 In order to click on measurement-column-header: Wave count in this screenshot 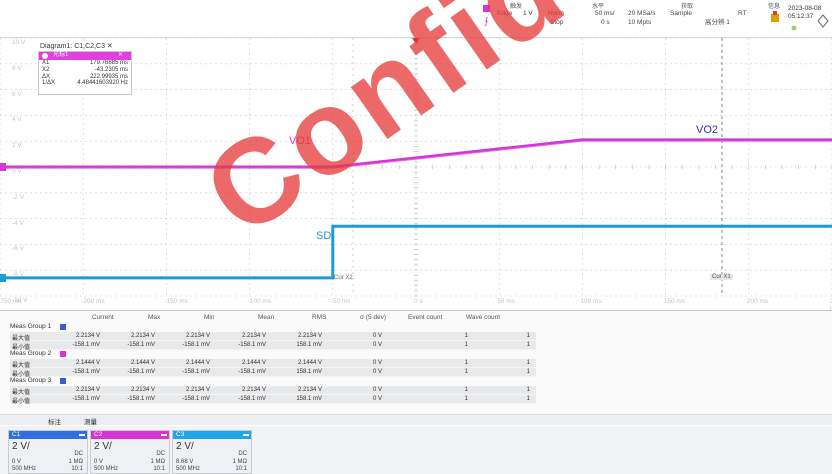, I will do `click(483, 317)`.